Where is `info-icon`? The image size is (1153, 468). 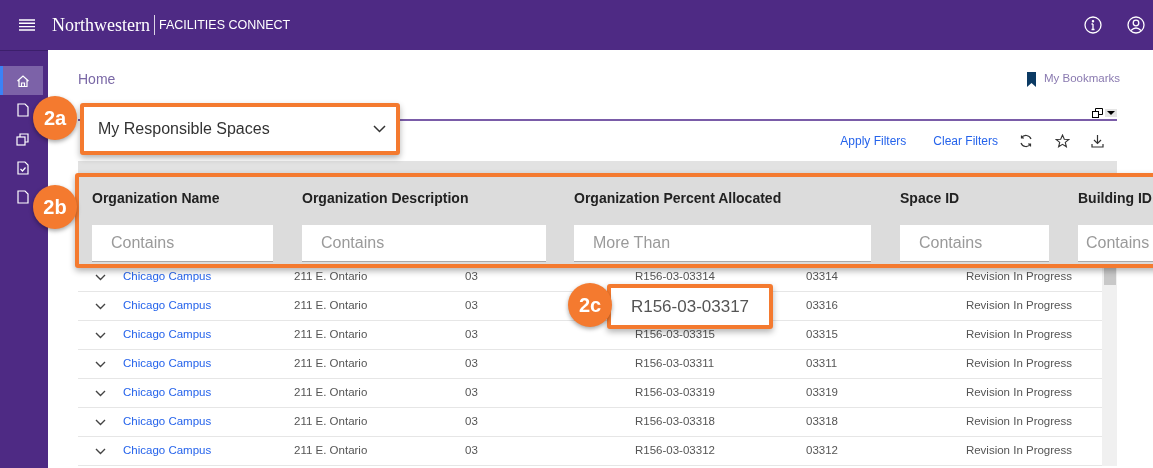
info-icon is located at coordinates (1093, 25).